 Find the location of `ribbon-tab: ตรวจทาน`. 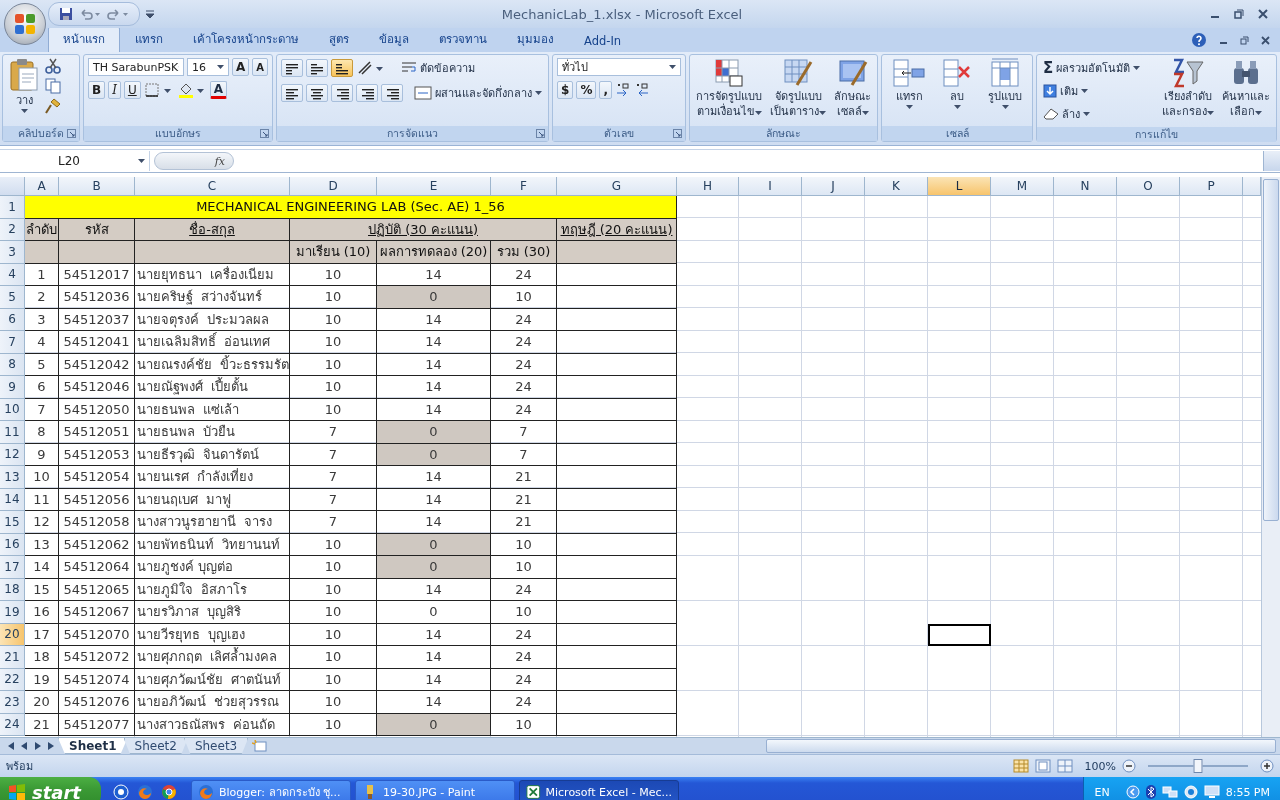

ribbon-tab: ตรวจทาน is located at coordinates (463, 39).